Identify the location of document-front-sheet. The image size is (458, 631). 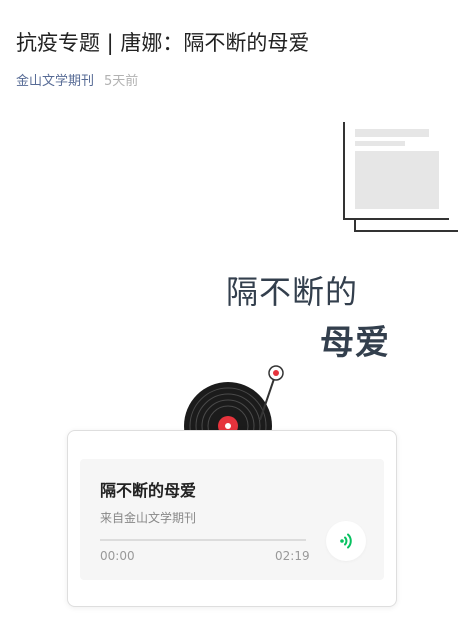
(396, 171).